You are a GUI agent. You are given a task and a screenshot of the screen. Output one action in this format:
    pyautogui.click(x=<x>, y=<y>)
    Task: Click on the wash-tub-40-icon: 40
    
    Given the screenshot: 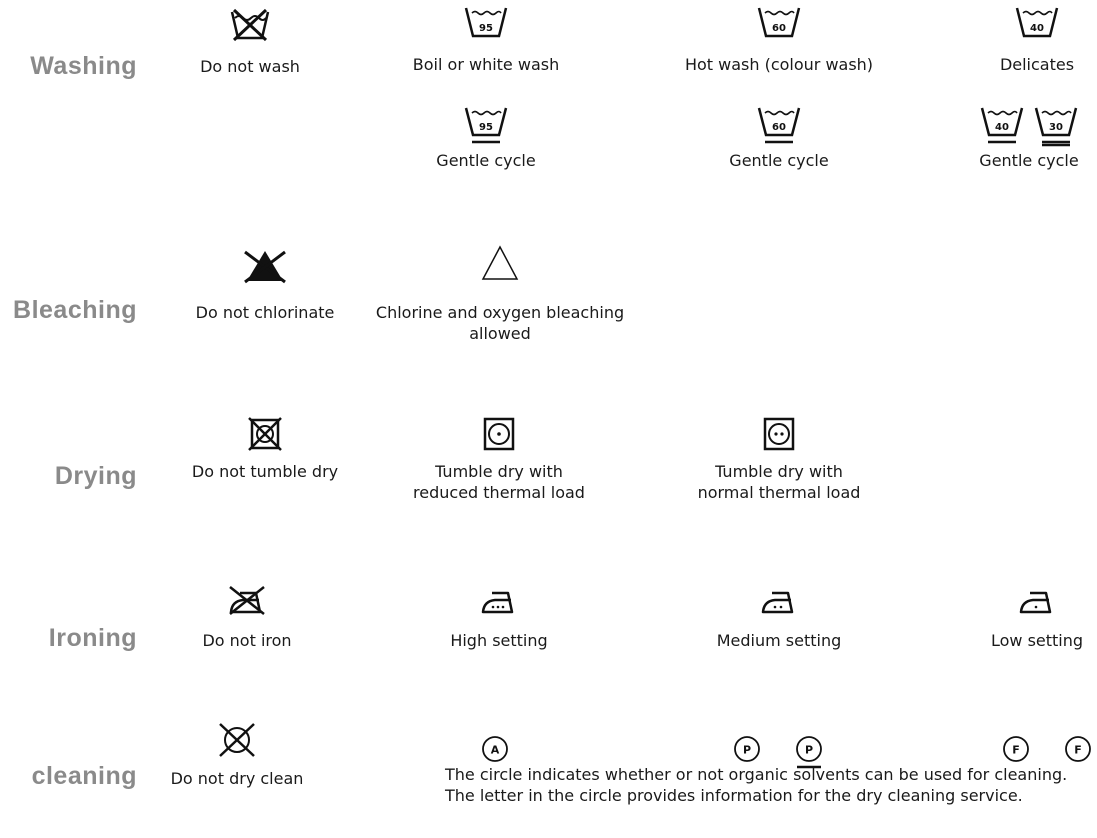 What is the action you would take?
    pyautogui.click(x=1037, y=22)
    